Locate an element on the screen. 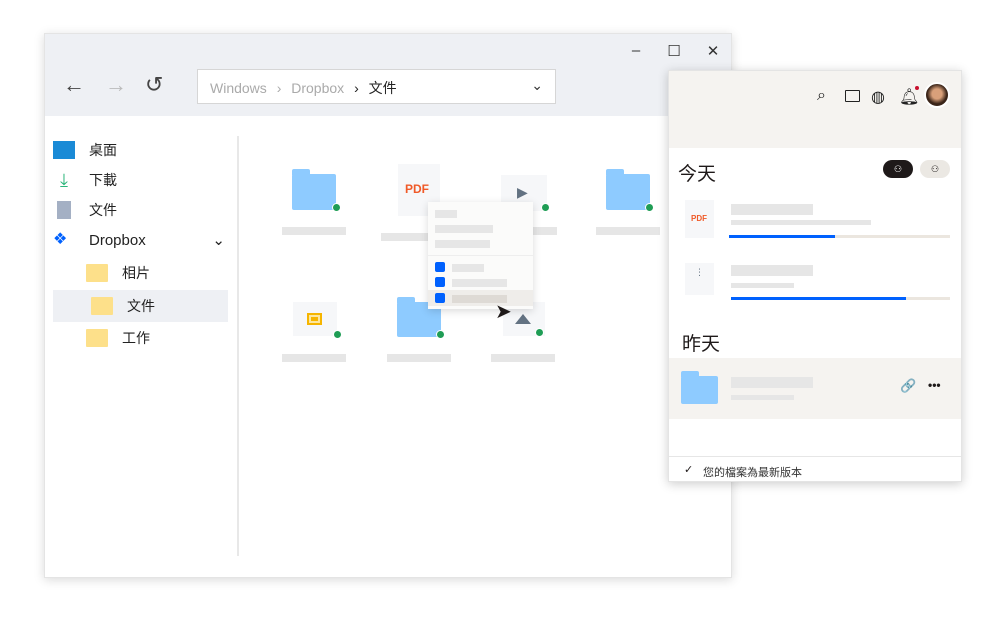 The height and width of the screenshot is (633, 1000). explorer-toolbar: – ☐ ✕ ← → ↺ Windows › Dropbox › 文件 ⌄ is located at coordinates (388, 75).